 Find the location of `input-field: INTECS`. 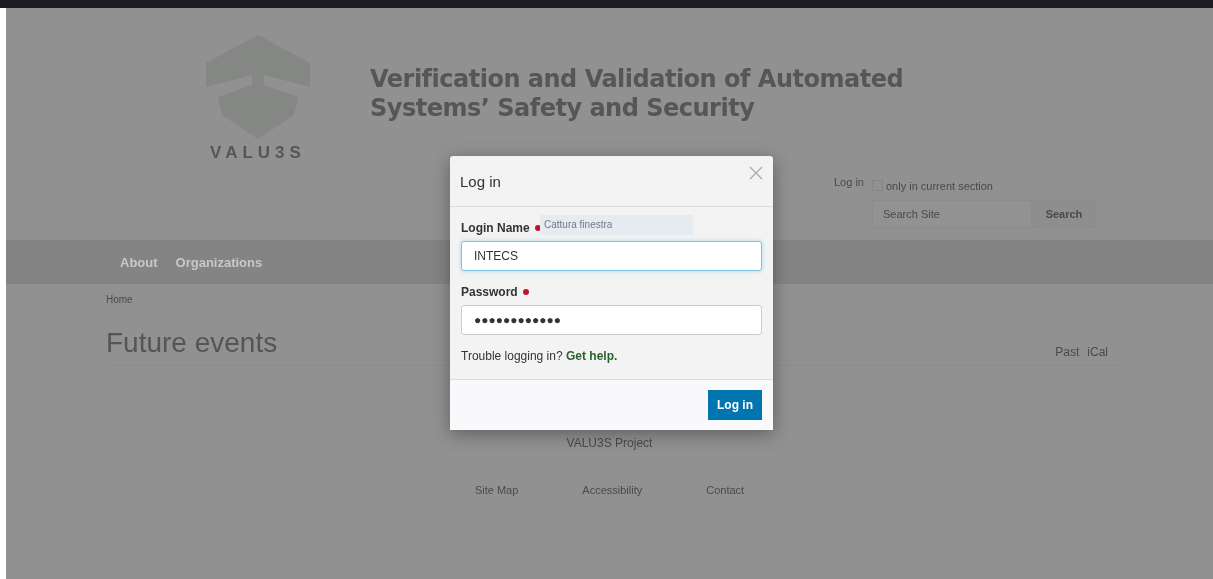

input-field: INTECS is located at coordinates (611, 256).